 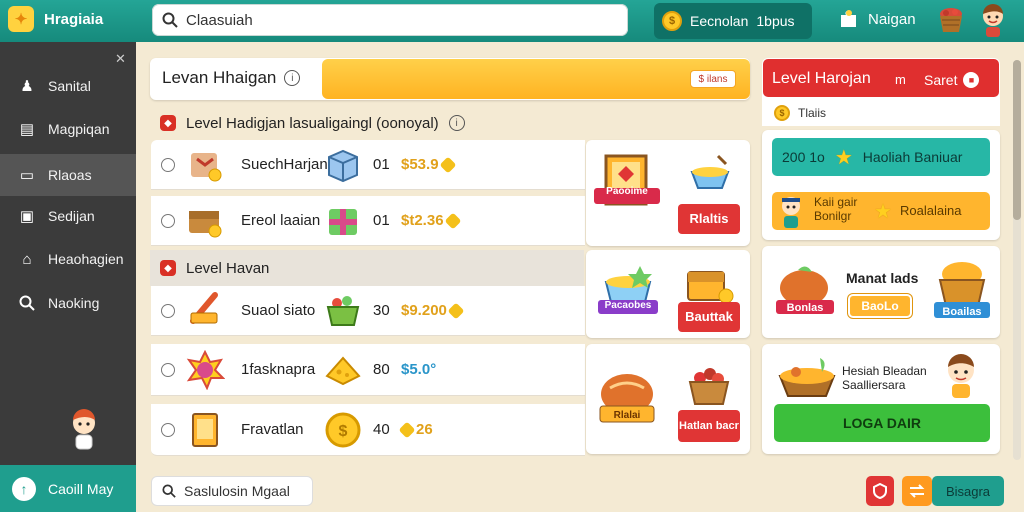 I want to click on teal-reward-button: 200 1o ★ Haoliah Baniuar, so click(x=881, y=157).